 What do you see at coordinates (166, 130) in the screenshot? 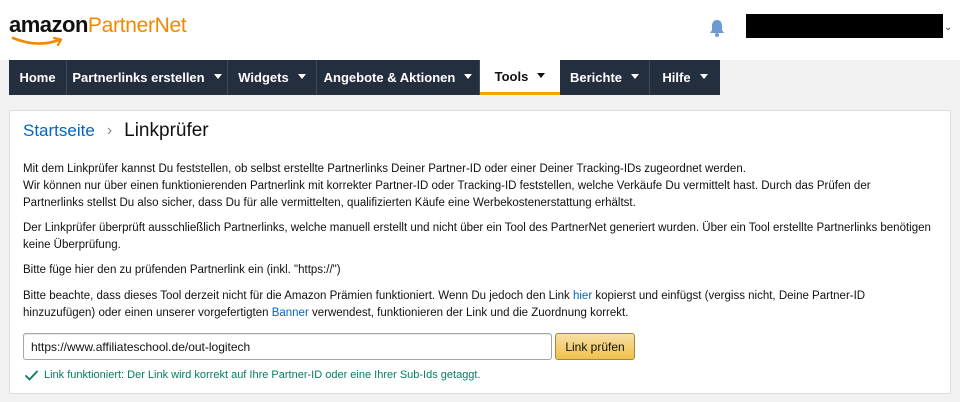
I see `page-title: Linkprüfer` at bounding box center [166, 130].